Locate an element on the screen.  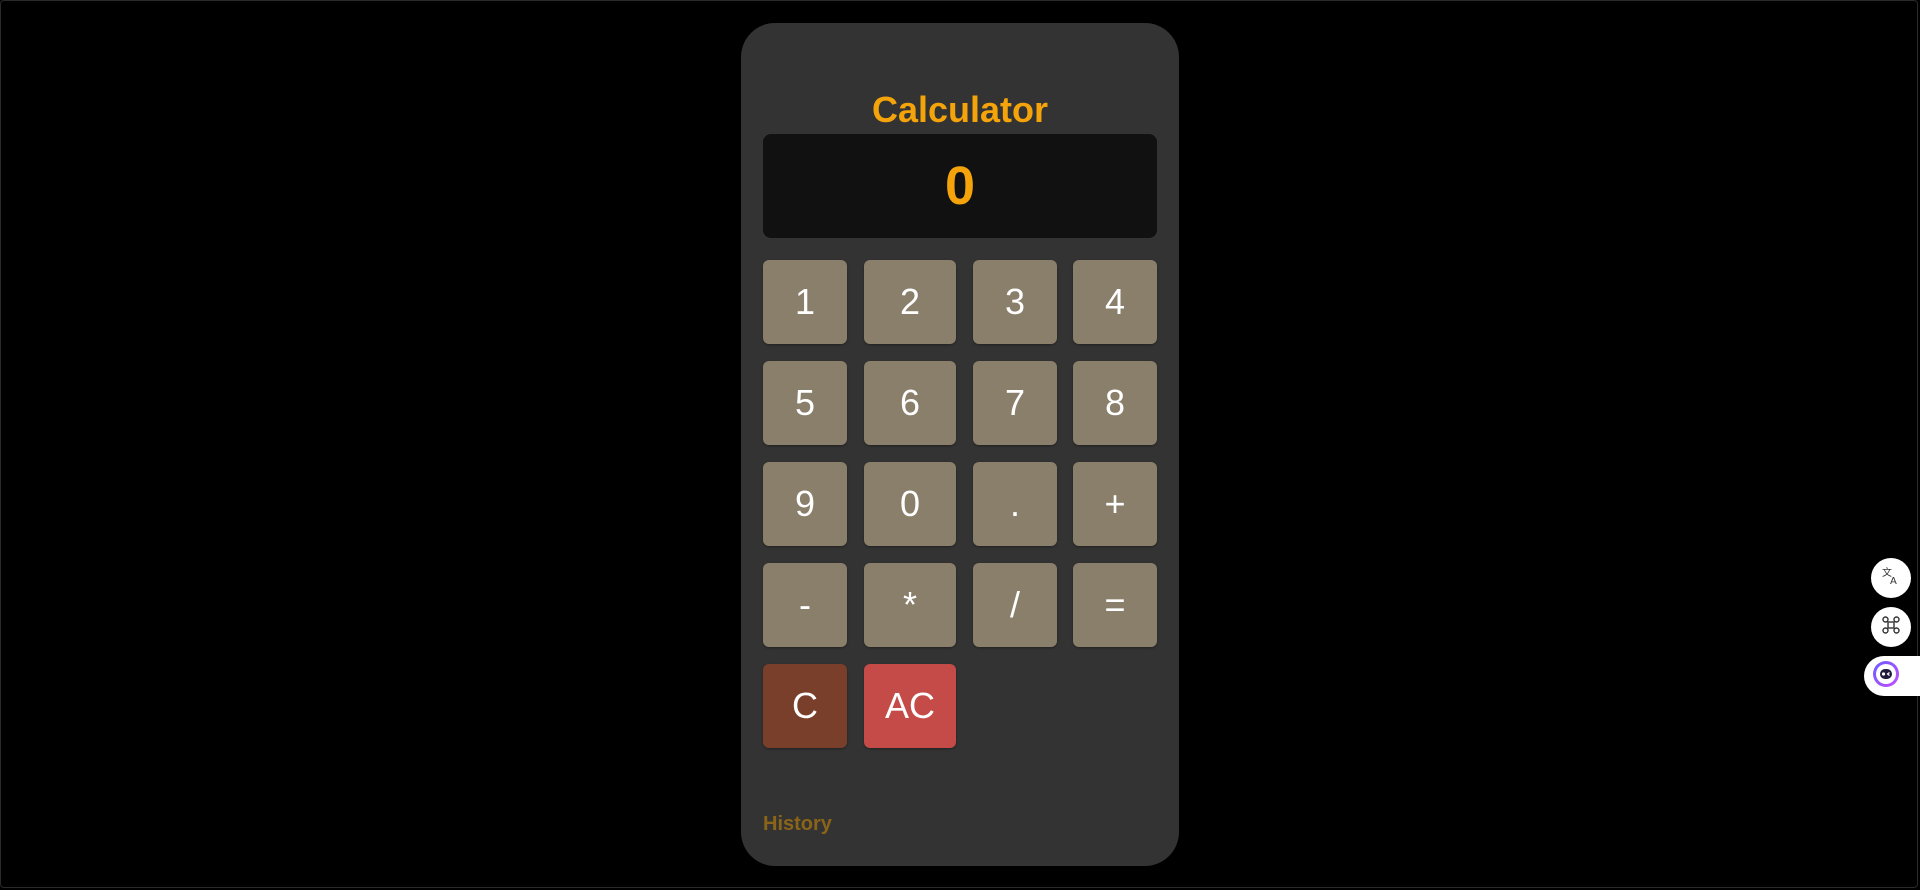
command-button is located at coordinates (1891, 627).